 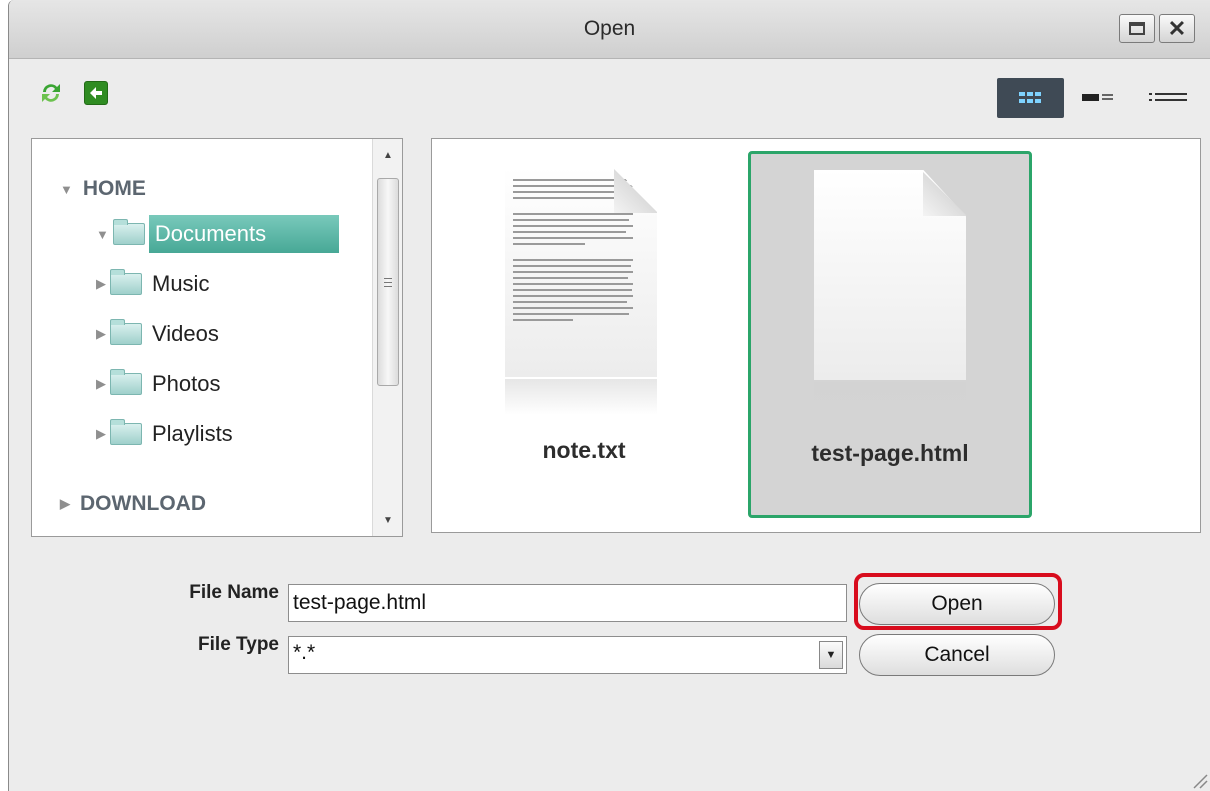 What do you see at coordinates (388, 155) in the screenshot?
I see `scroll-up-icon: ▲` at bounding box center [388, 155].